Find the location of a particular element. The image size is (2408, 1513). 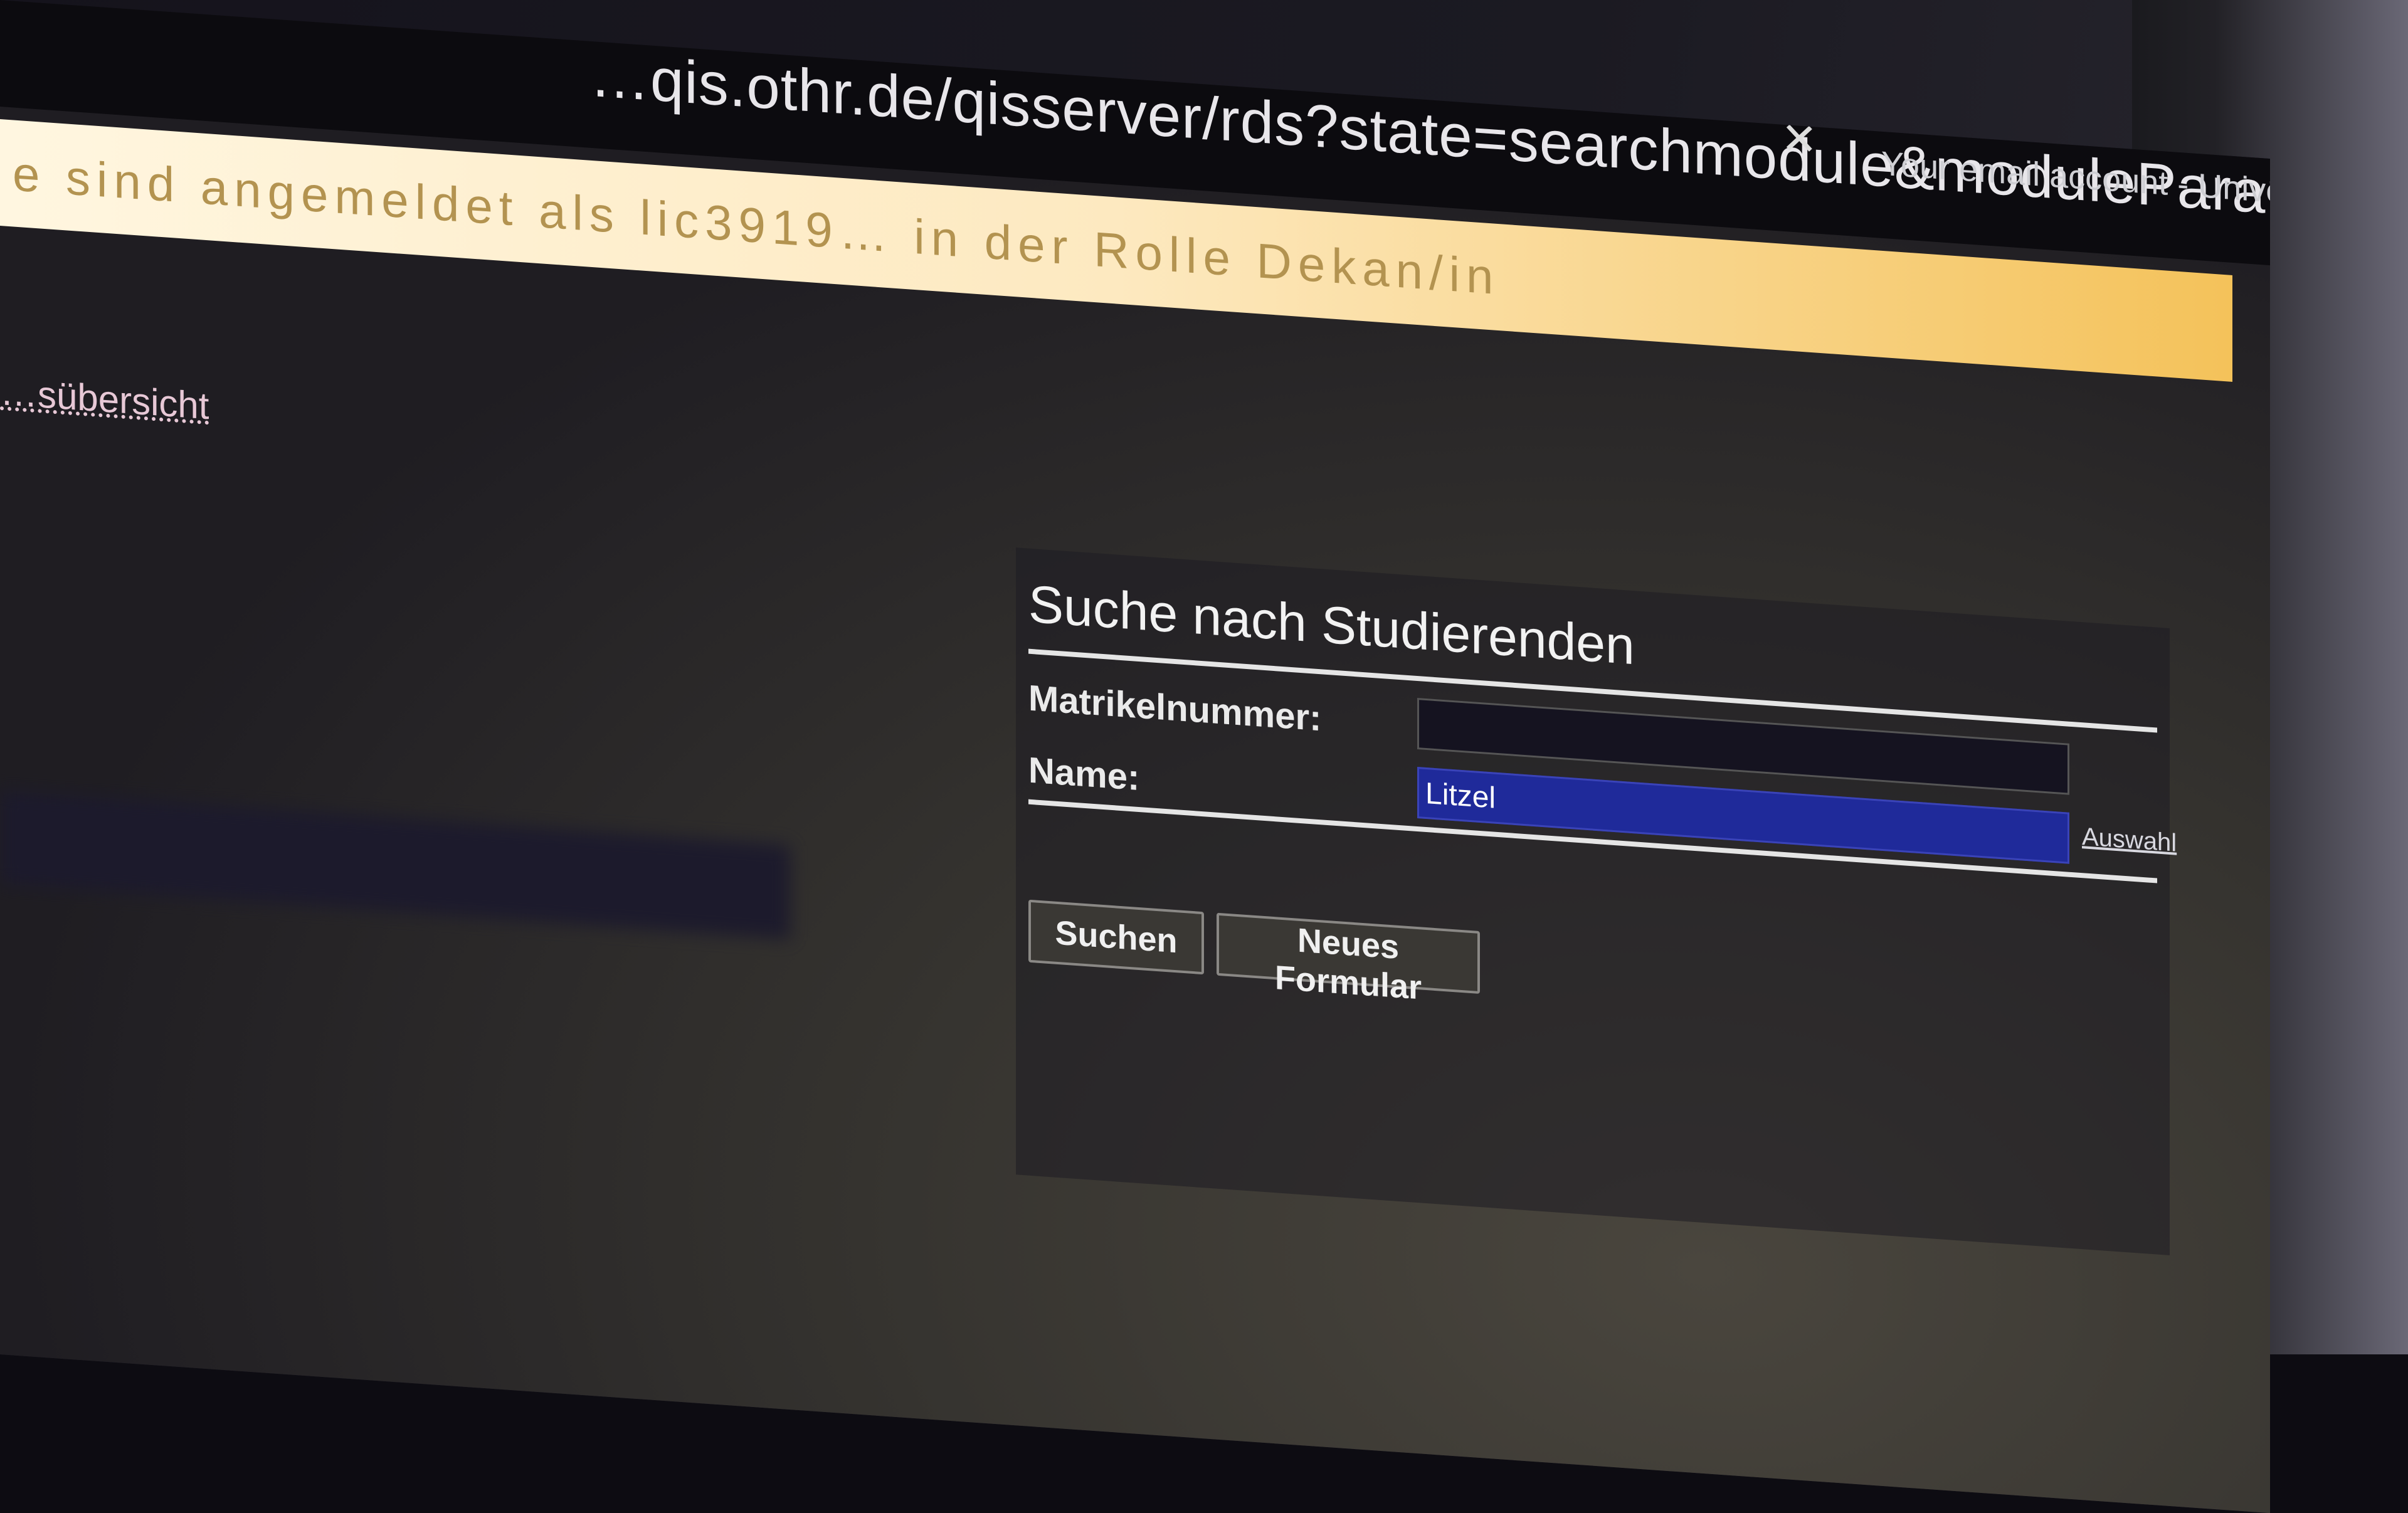

auswahl-link: Auswahl is located at coordinates (2129, 841).